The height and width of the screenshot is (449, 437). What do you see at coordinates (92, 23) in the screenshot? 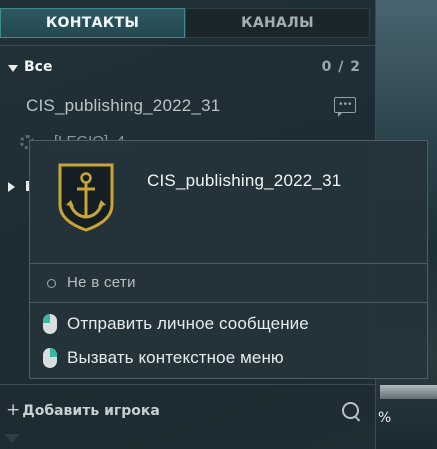
I see `tab-contacts: КОНТАКТЫ` at bounding box center [92, 23].